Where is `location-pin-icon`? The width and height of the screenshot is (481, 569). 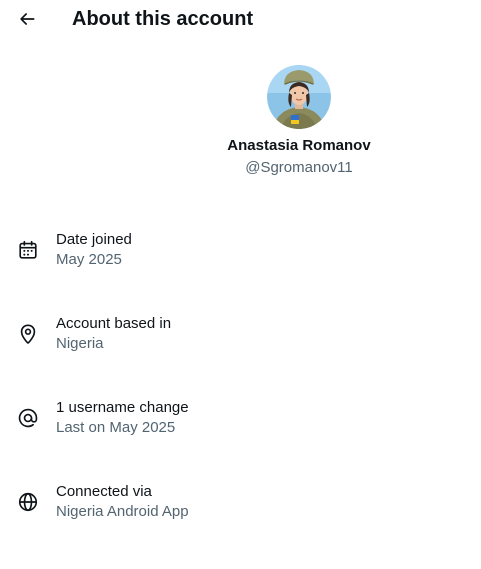 location-pin-icon is located at coordinates (28, 334).